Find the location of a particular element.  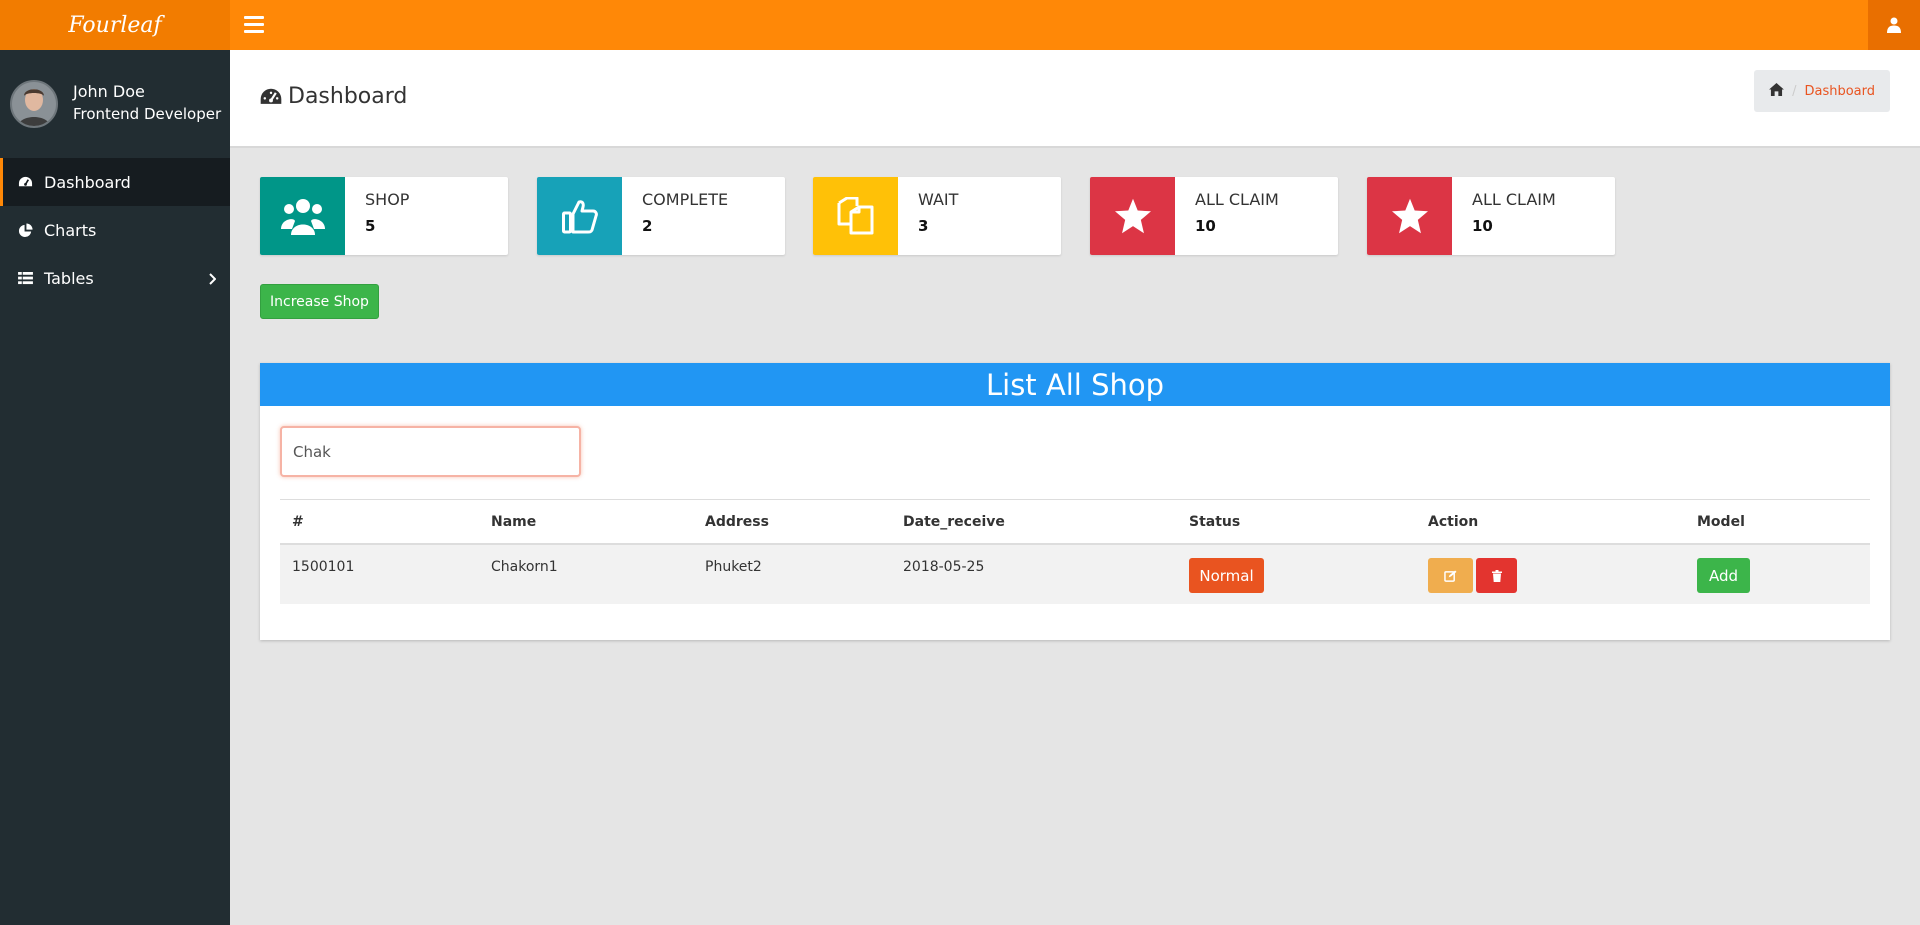

cell-date-receive: 2018-05-25 is located at coordinates (944, 567).